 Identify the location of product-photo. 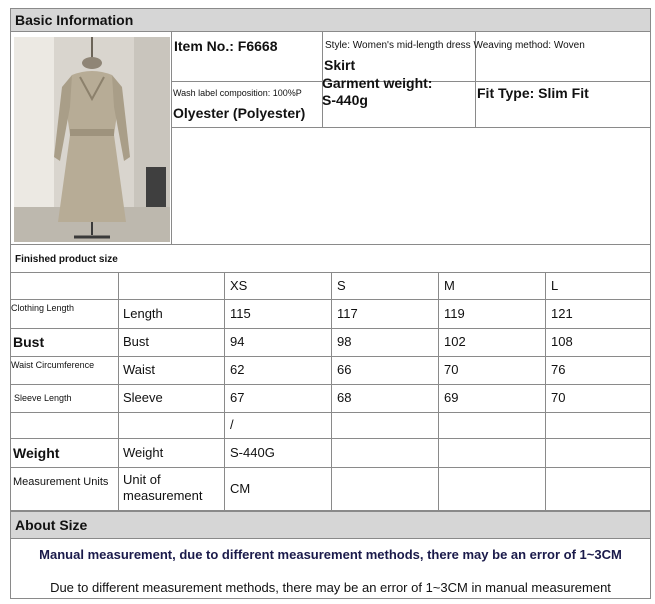
(92, 139).